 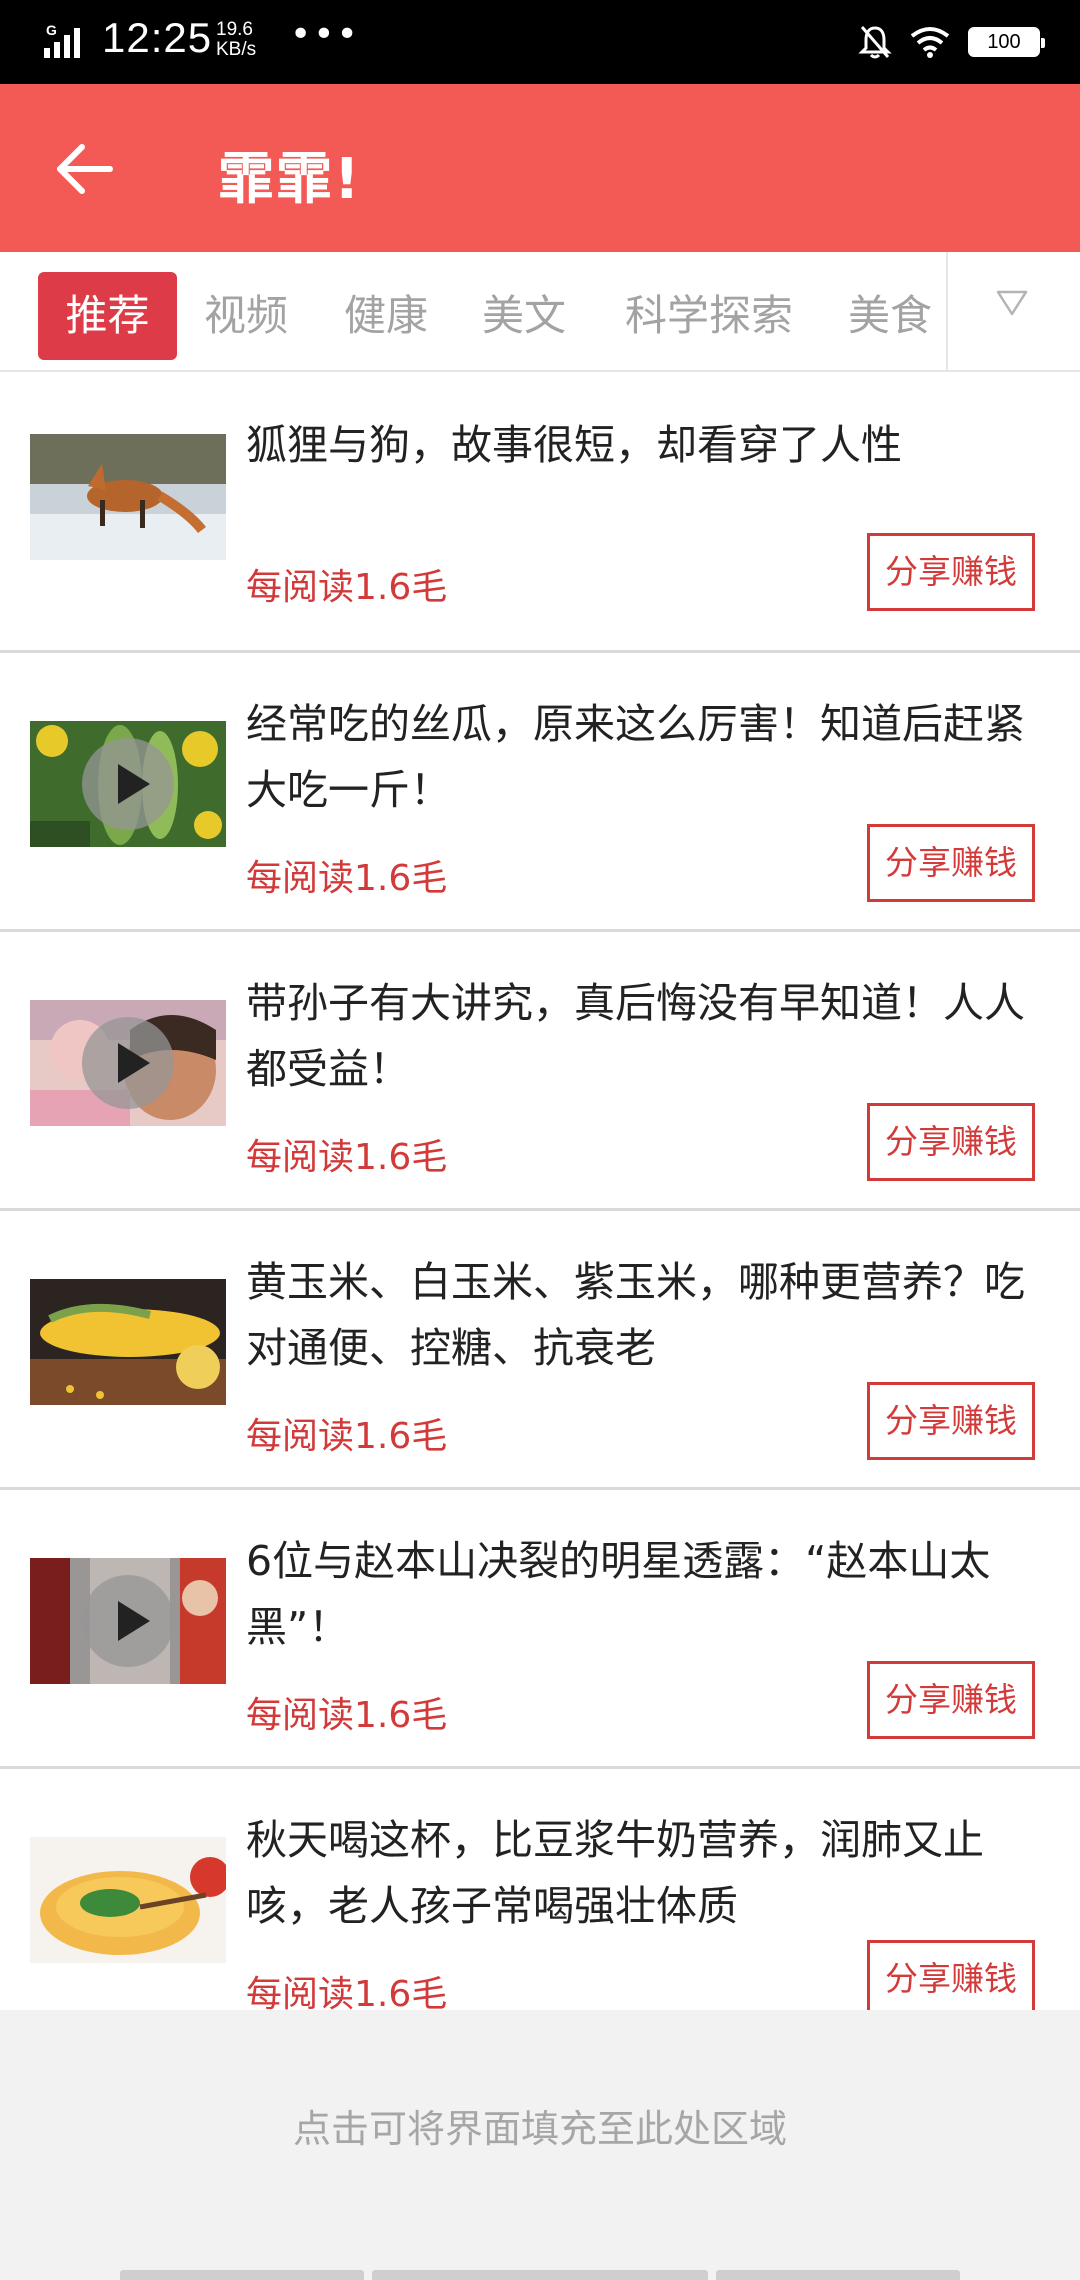 What do you see at coordinates (951, 42) in the screenshot?
I see `status-icons: 100` at bounding box center [951, 42].